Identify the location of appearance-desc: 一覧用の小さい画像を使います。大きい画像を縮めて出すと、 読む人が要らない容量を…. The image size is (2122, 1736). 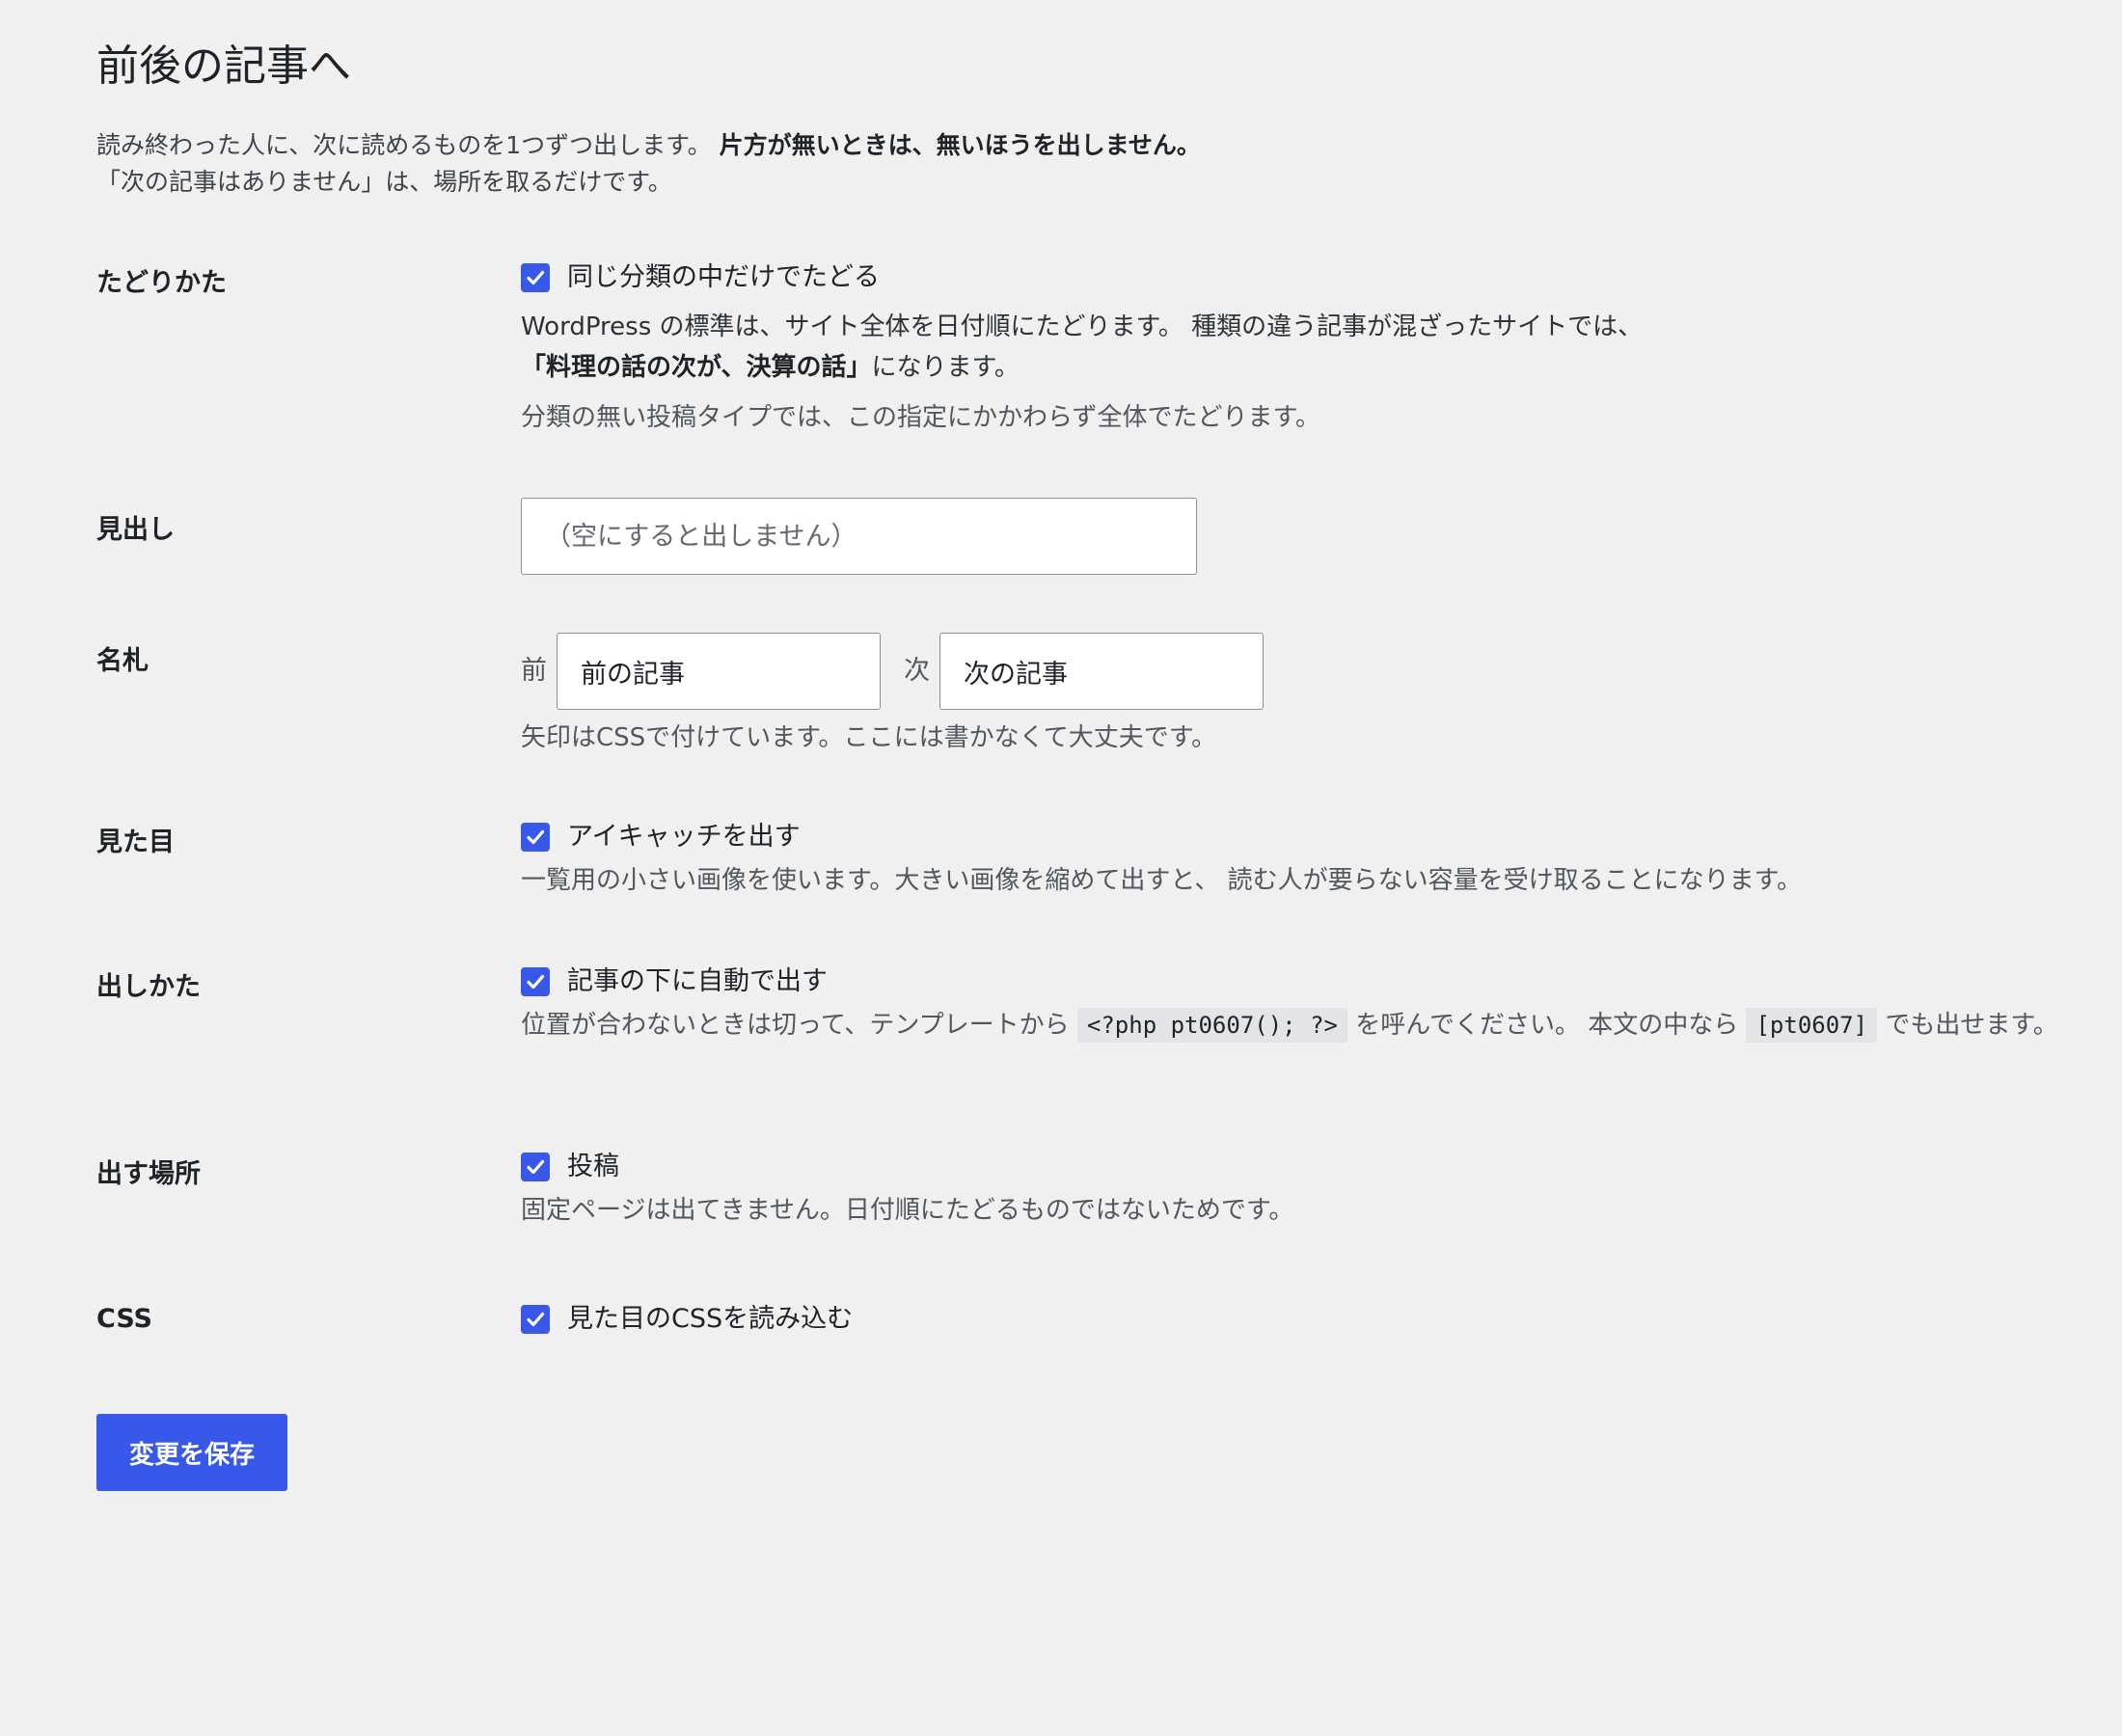
(1162, 881).